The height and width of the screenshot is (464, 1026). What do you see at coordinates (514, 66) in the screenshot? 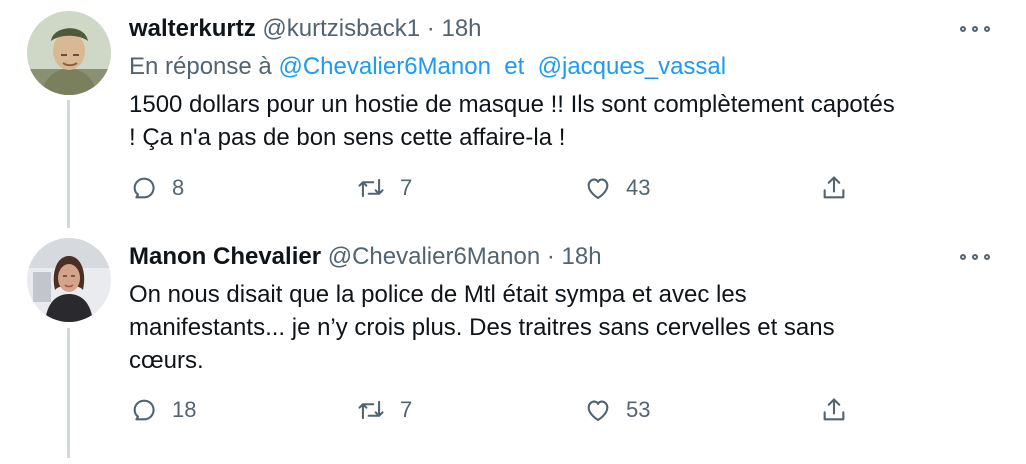
I see `reply-joiner: et` at bounding box center [514, 66].